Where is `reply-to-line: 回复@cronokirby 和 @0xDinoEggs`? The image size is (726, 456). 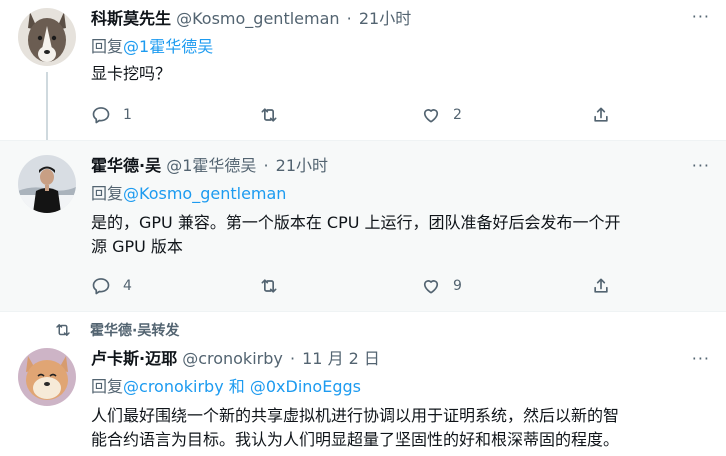 reply-to-line: 回复@cronokirby 和 @0xDinoEggs is located at coordinates (226, 387).